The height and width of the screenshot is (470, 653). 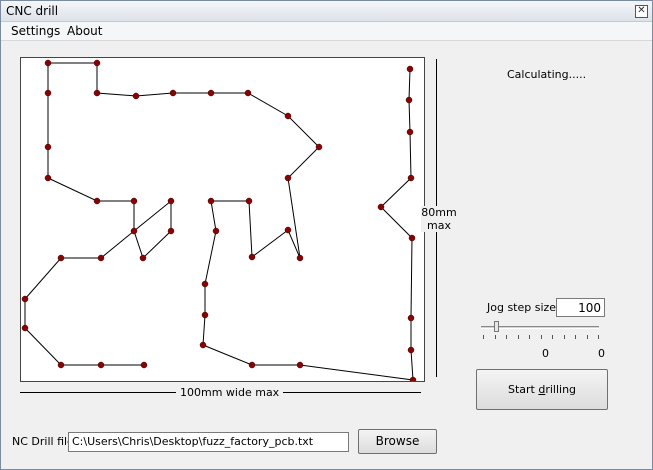 What do you see at coordinates (439, 225) in the screenshot?
I see `height-label-line2: max` at bounding box center [439, 225].